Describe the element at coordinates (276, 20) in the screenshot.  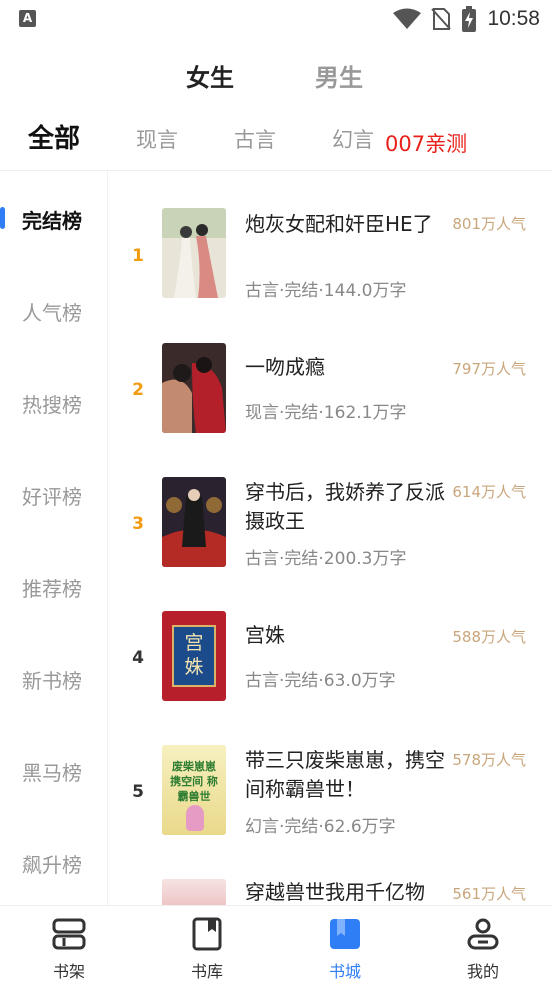
I see `status-bar: A 10:58` at that location.